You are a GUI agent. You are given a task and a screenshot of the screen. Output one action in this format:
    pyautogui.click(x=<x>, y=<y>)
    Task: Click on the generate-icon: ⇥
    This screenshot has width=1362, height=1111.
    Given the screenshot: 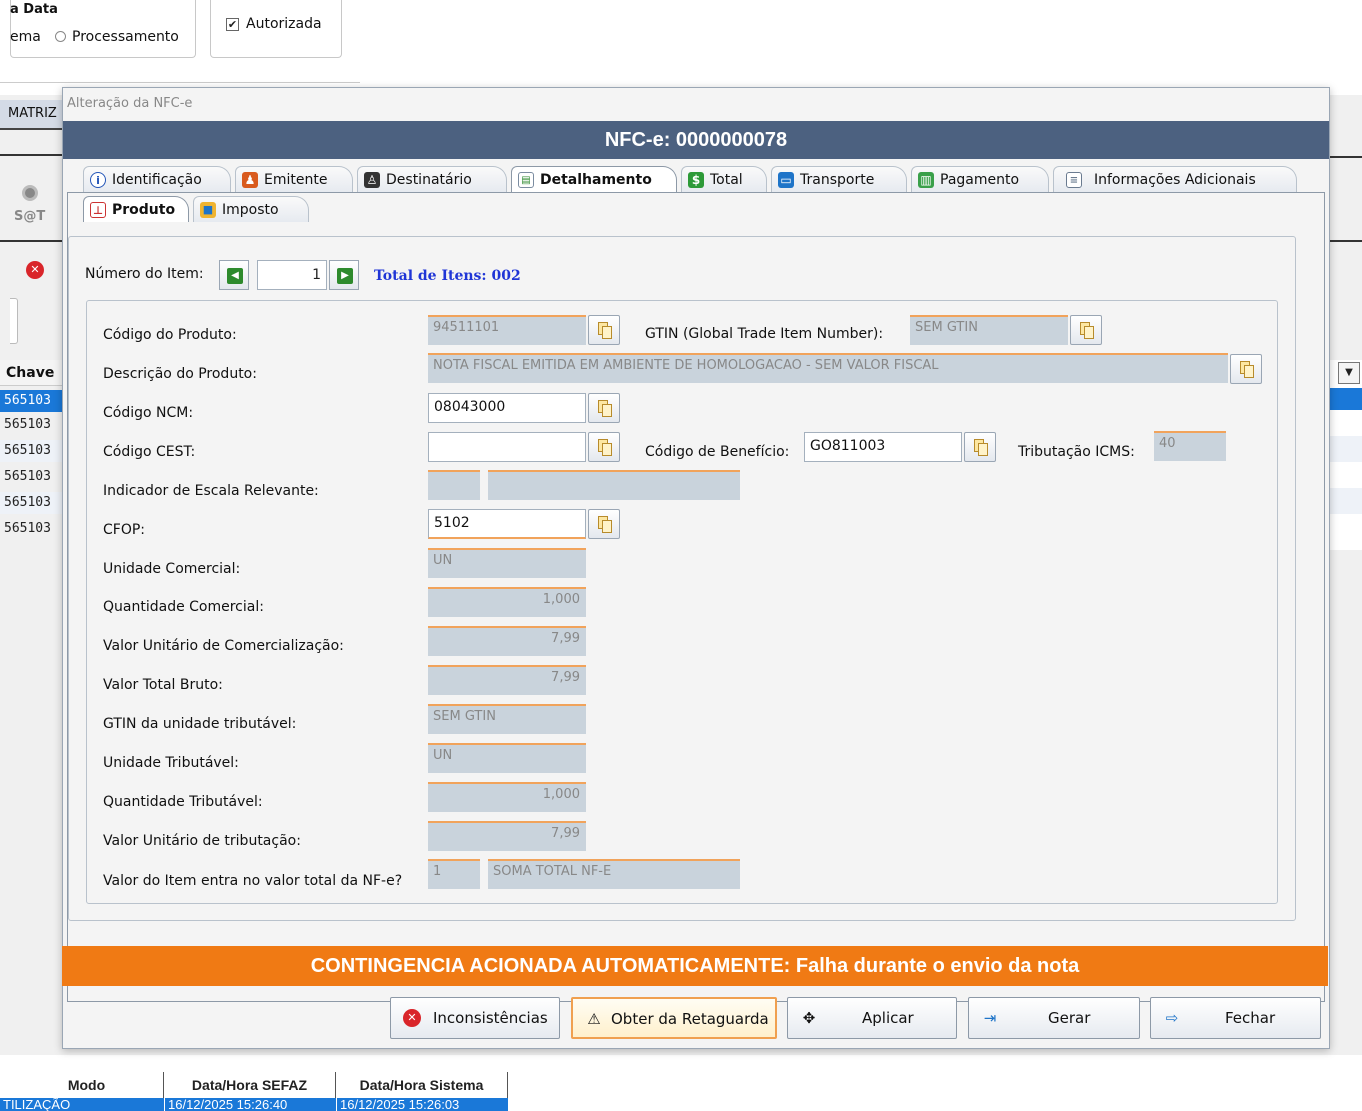 What is the action you would take?
    pyautogui.click(x=990, y=1018)
    